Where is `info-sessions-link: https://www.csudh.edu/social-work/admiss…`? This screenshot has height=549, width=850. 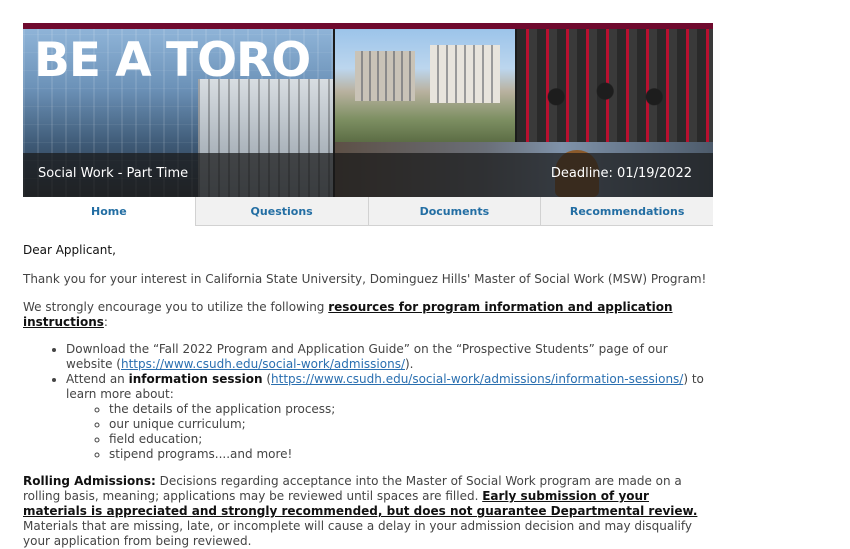
info-sessions-link: https://www.csudh.edu/social-work/admiss… is located at coordinates (477, 379).